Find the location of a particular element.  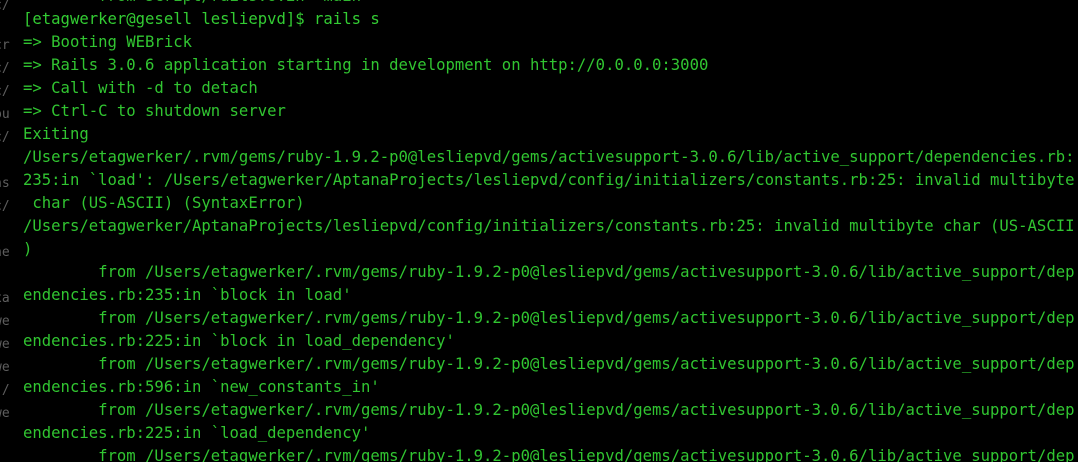

terminal-line: => Booting WEBrick is located at coordinates (107, 42).